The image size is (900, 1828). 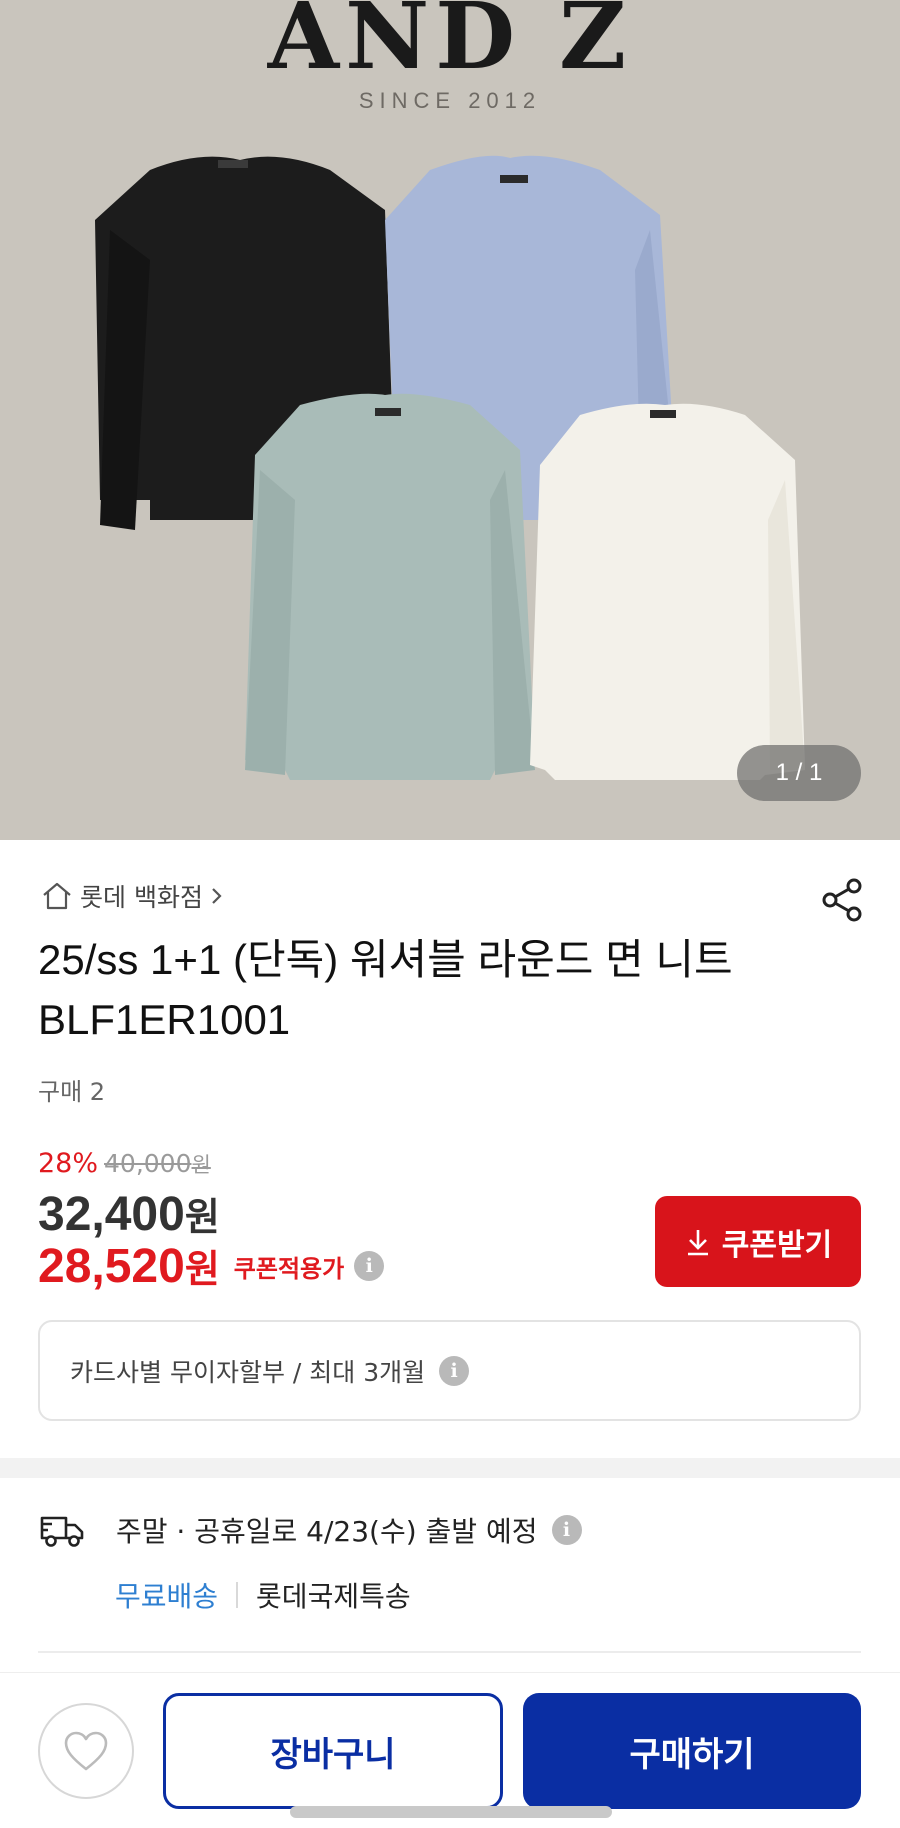 What do you see at coordinates (72, 1092) in the screenshot?
I see `purchase-count: 구매 2` at bounding box center [72, 1092].